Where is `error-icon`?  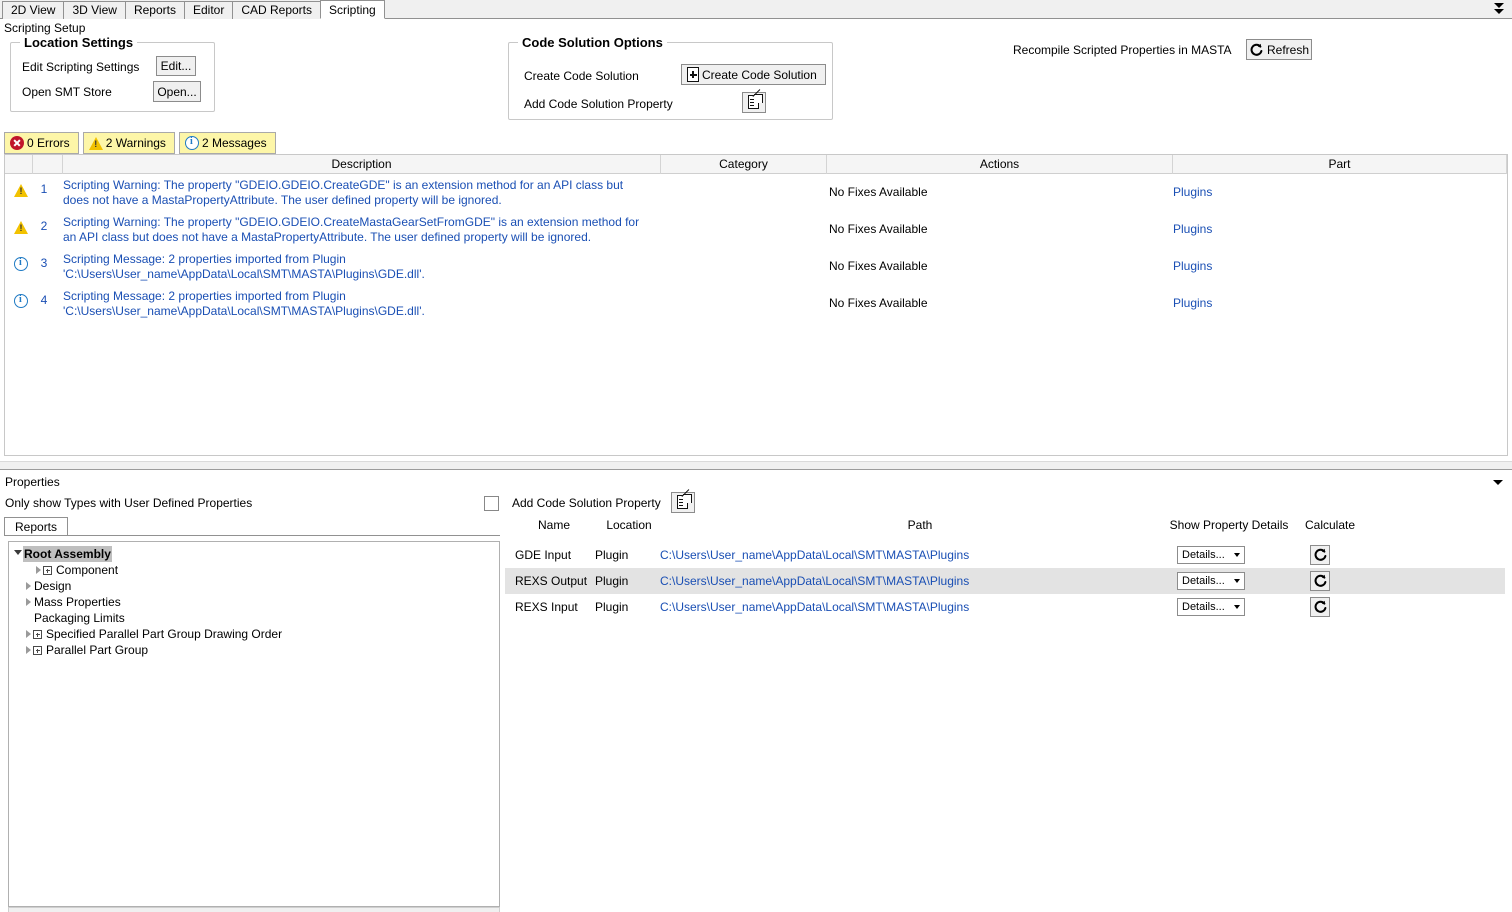 error-icon is located at coordinates (17, 143).